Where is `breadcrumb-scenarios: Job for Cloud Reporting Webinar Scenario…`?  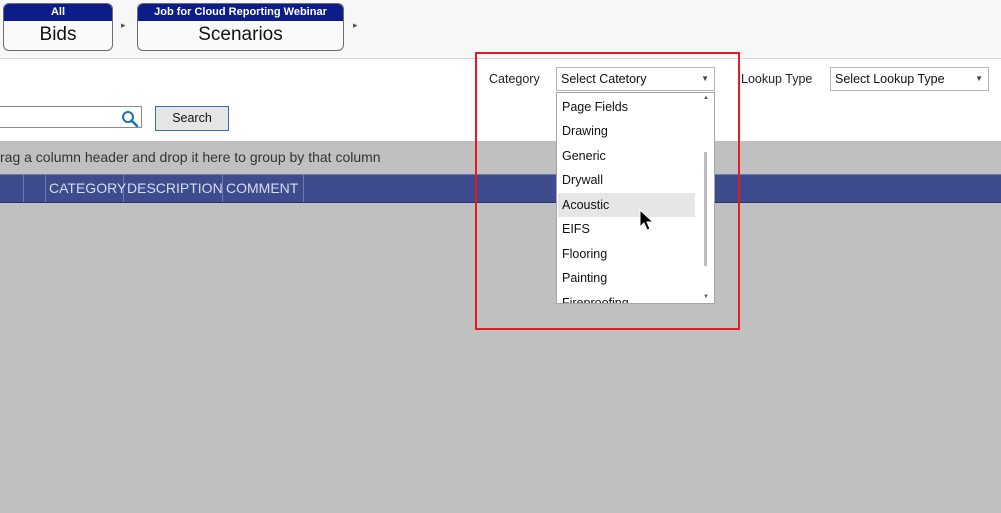 breadcrumb-scenarios: Job for Cloud Reporting Webinar Scenario… is located at coordinates (240, 27).